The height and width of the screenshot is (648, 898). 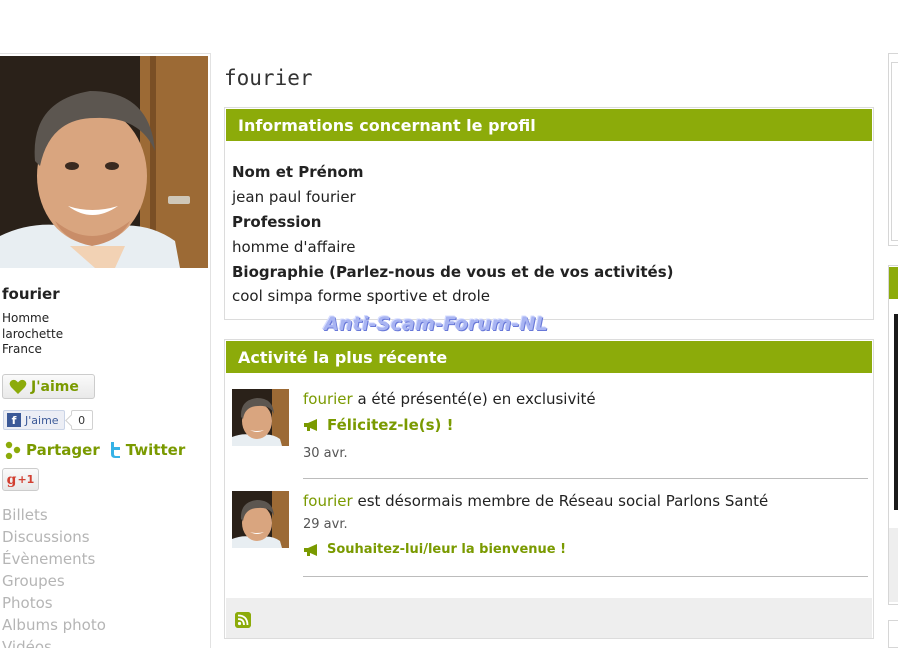 I want to click on profile-country: France, so click(x=22, y=349).